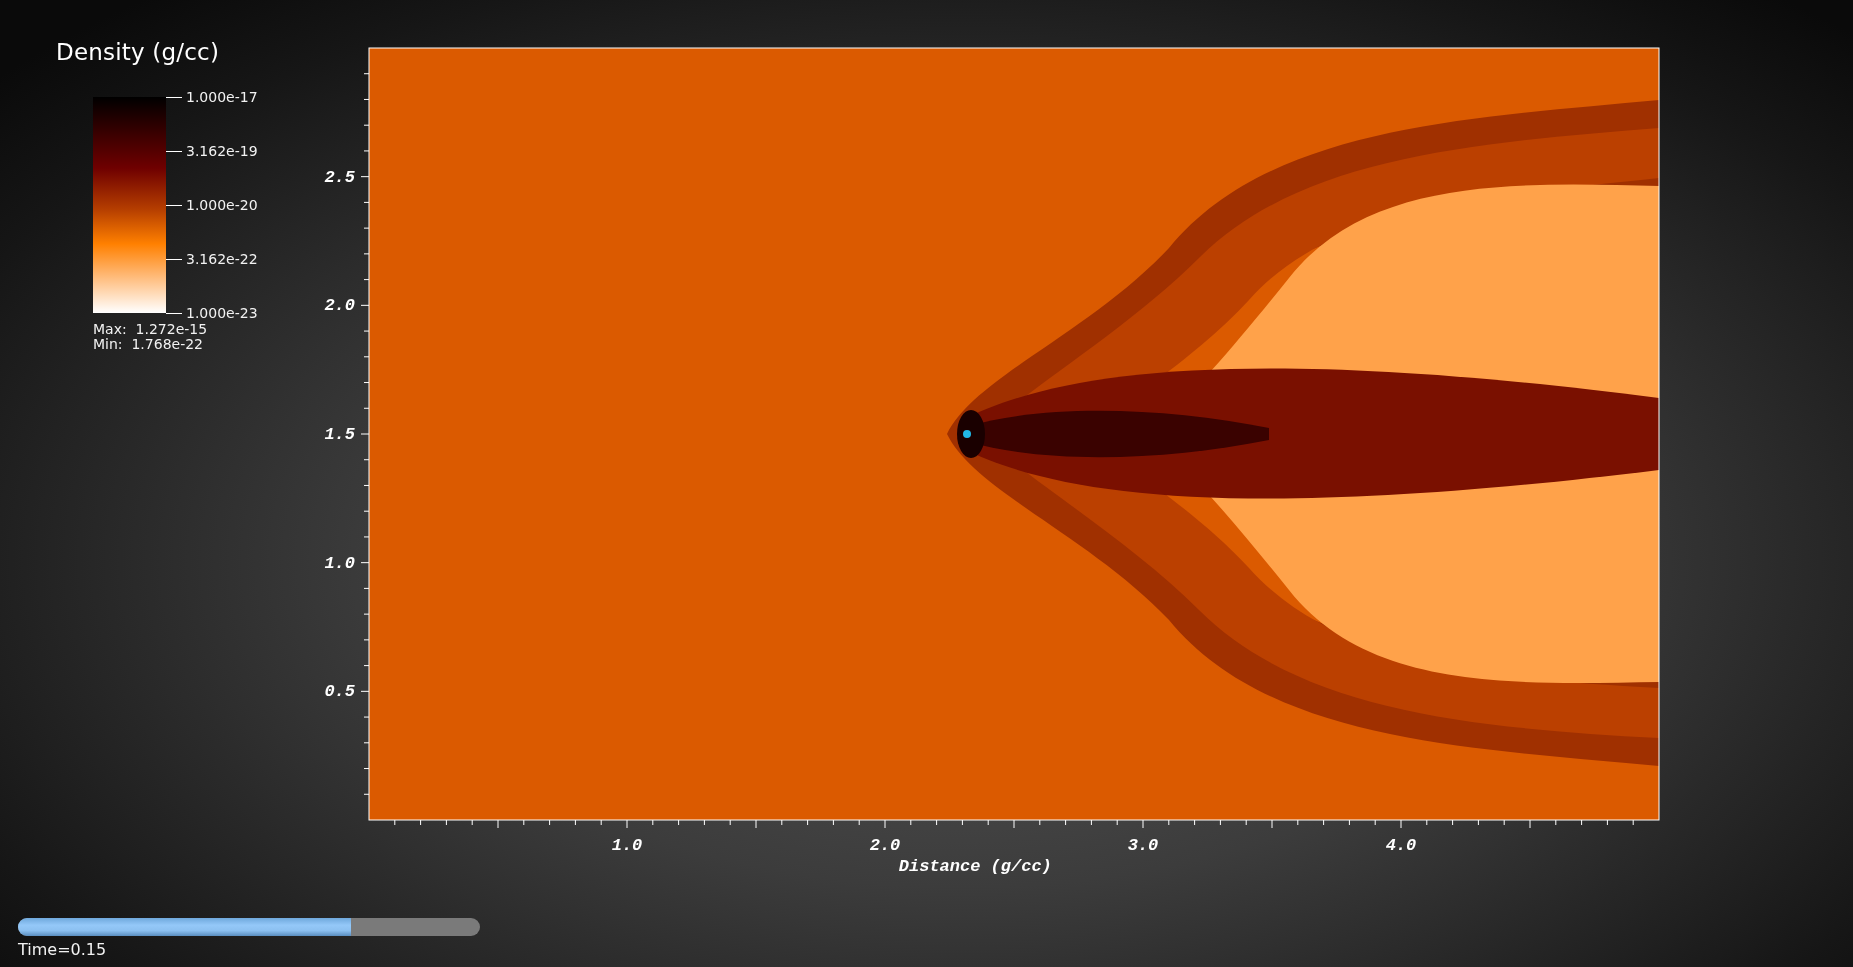 This screenshot has width=1853, height=967. What do you see at coordinates (222, 151) in the screenshot?
I see `legend-tick-label: 3.162e-19` at bounding box center [222, 151].